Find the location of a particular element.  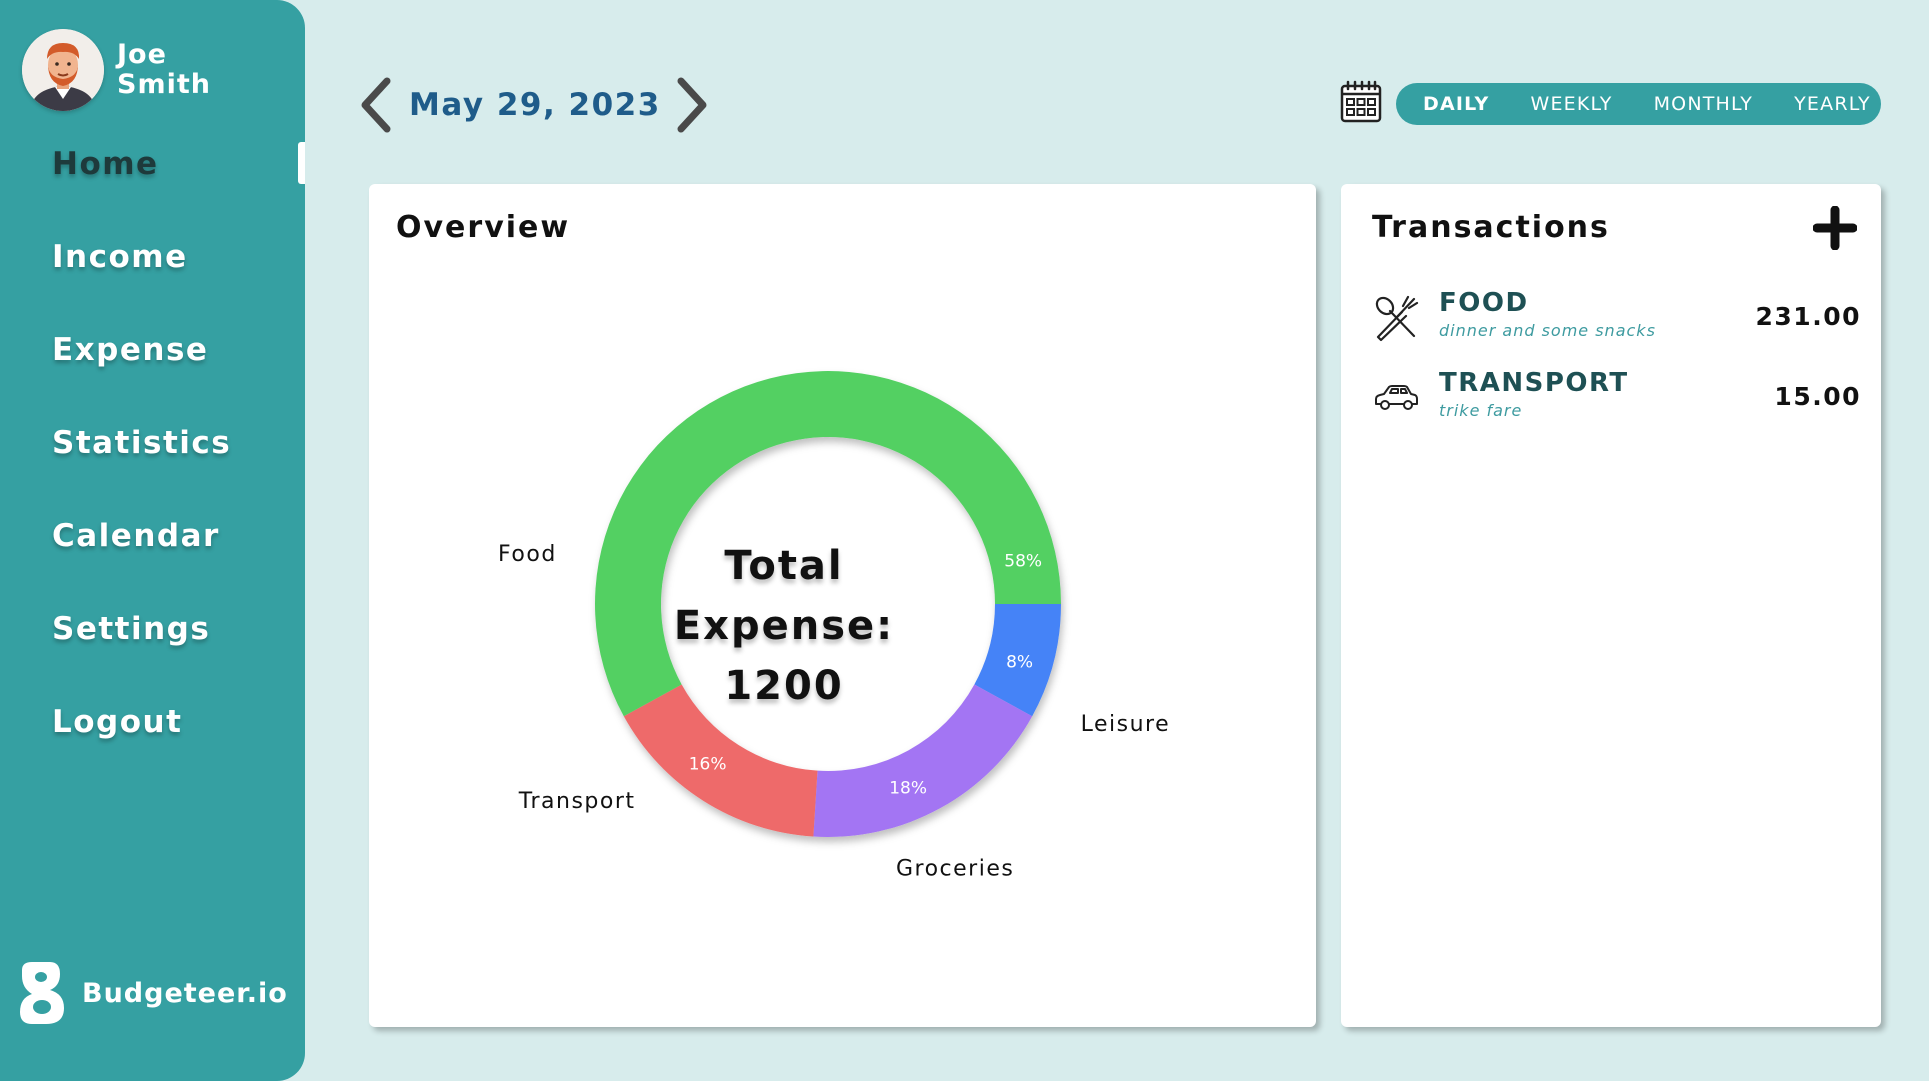

tab-daily: DAILY is located at coordinates (1456, 104).